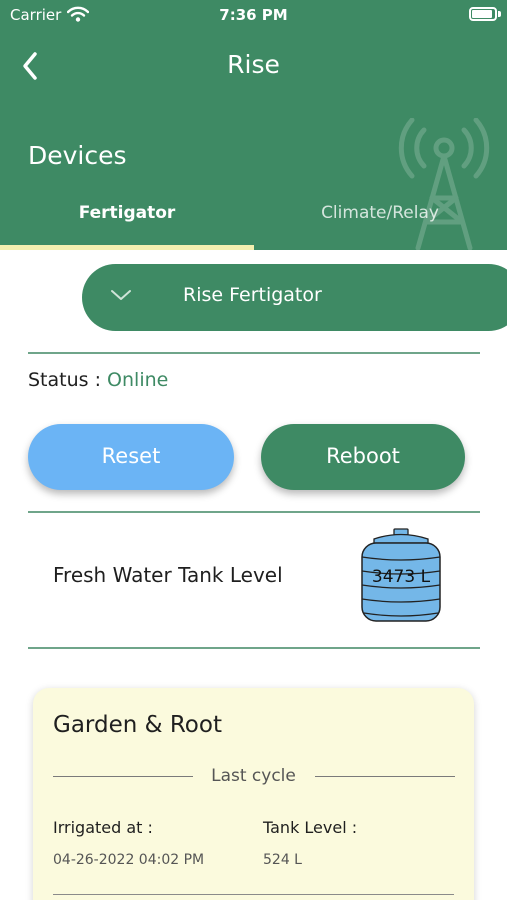  I want to click on device-dropdown: Rise Fertigator, so click(294, 297).